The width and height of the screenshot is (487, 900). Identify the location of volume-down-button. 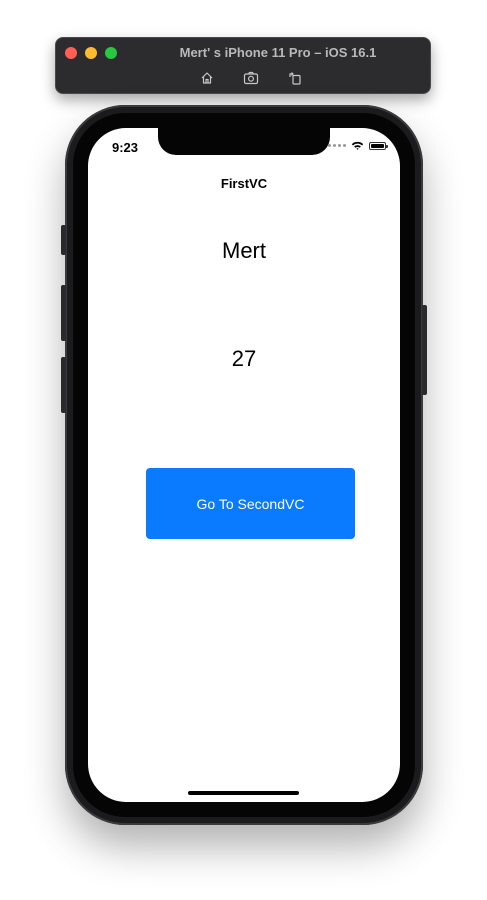
(63, 385).